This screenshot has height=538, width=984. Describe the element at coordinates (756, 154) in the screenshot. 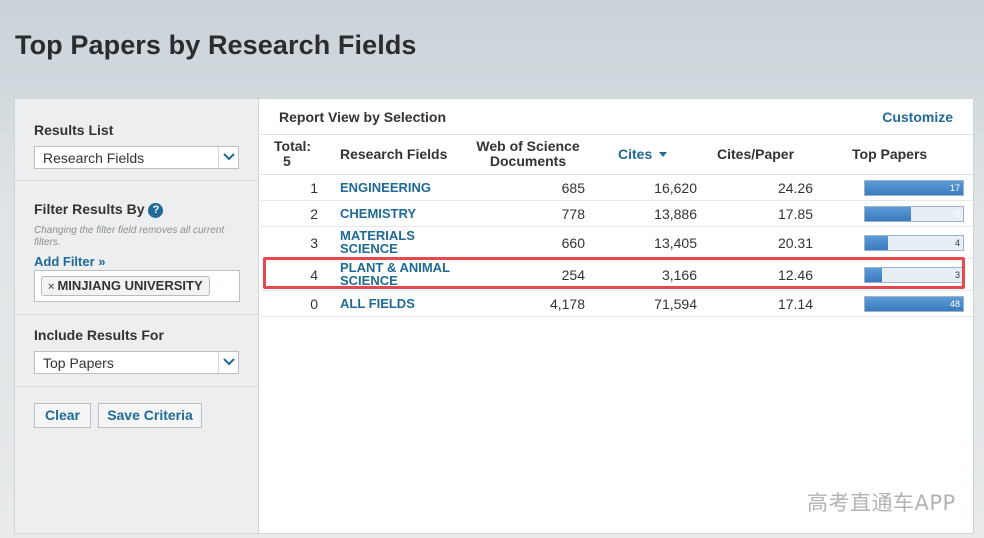

I see `cites-per-paper-header: Cites/Paper` at that location.